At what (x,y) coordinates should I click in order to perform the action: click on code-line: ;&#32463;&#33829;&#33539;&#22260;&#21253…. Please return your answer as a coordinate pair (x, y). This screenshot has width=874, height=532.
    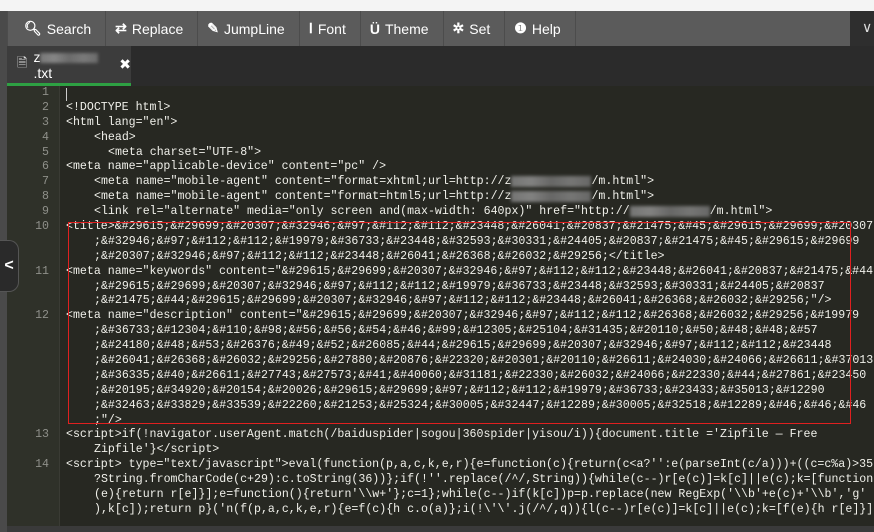
    Looking at the image, I should click on (440, 406).